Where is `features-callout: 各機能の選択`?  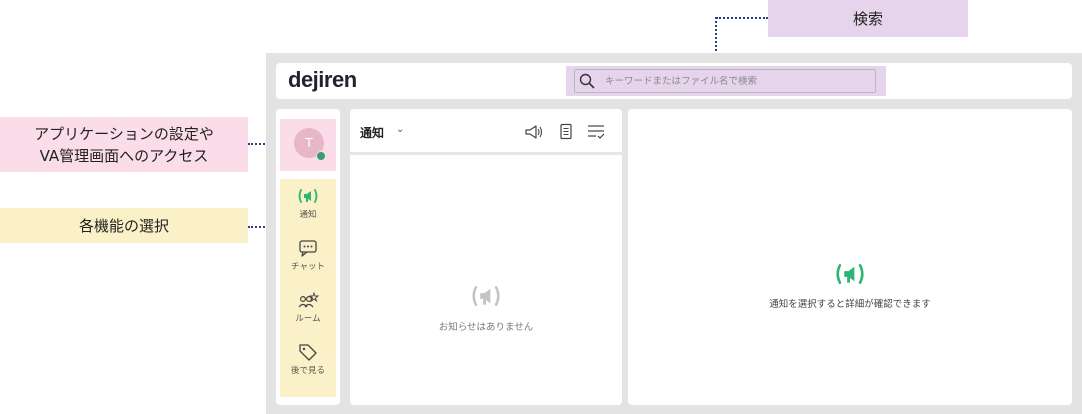
features-callout: 各機能の選択 is located at coordinates (124, 225).